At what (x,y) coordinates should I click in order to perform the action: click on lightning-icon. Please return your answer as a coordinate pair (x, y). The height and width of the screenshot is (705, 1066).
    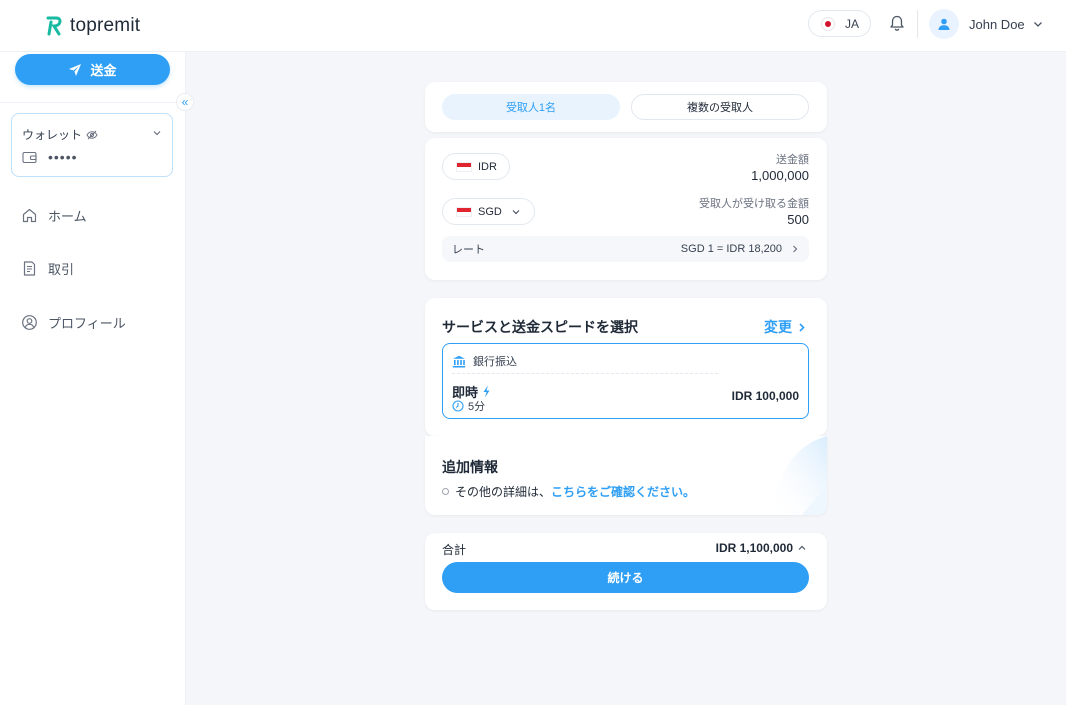
    Looking at the image, I should click on (486, 391).